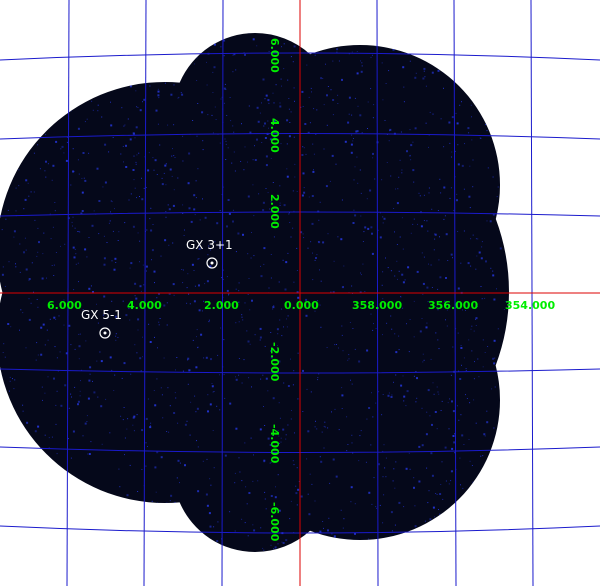  I want to click on lat-tick-label: -2.000, so click(274, 362).